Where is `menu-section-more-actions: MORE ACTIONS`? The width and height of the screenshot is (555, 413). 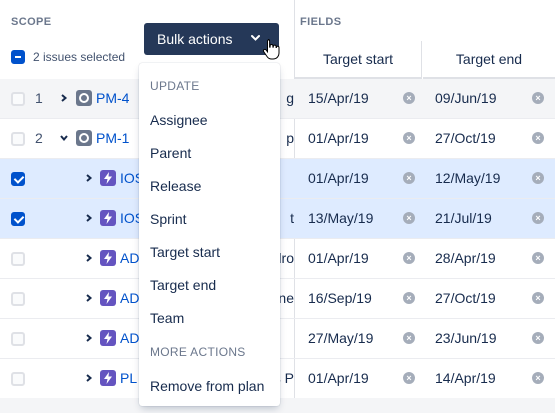 menu-section-more-actions: MORE ACTIONS is located at coordinates (198, 352).